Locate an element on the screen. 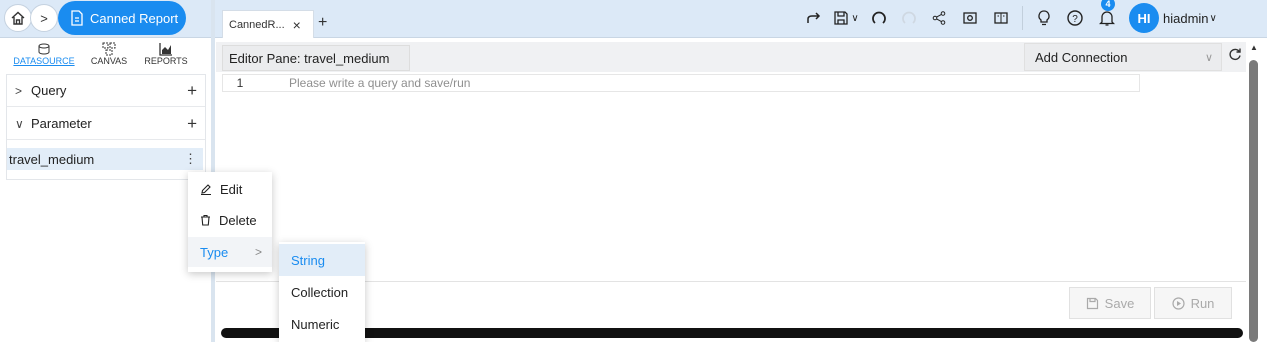  screenshot-icon is located at coordinates (970, 18).